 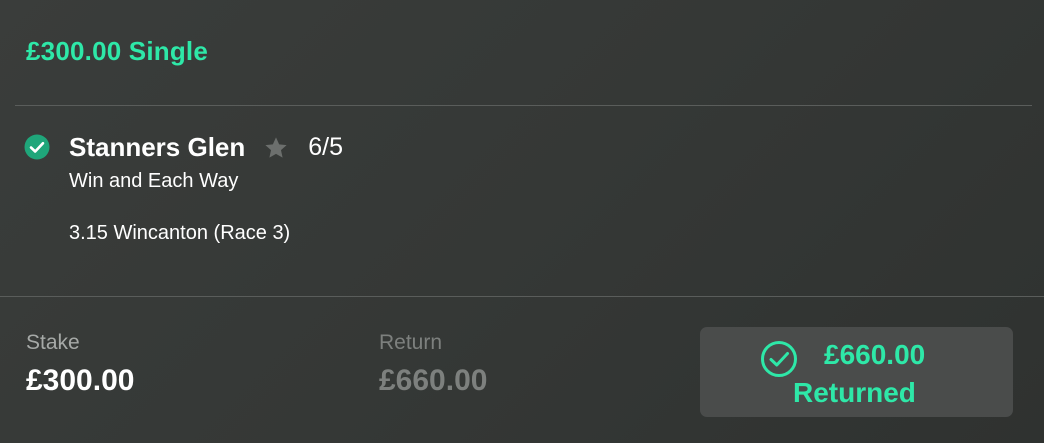 What do you see at coordinates (856, 372) in the screenshot?
I see `returned-status-badge: £660.00 Returned` at bounding box center [856, 372].